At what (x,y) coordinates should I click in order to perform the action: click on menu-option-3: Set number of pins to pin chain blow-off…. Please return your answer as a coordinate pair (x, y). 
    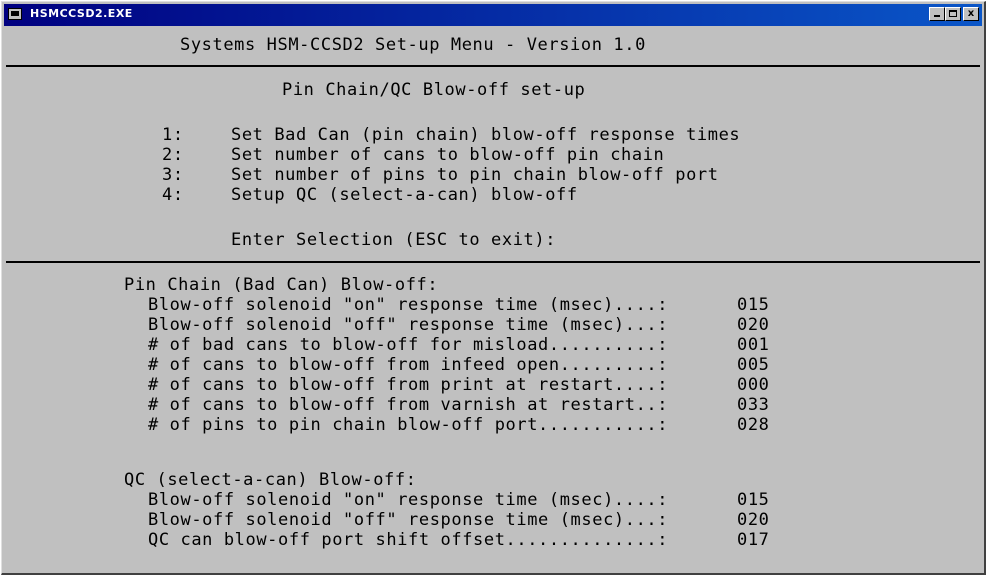
    Looking at the image, I should click on (475, 175).